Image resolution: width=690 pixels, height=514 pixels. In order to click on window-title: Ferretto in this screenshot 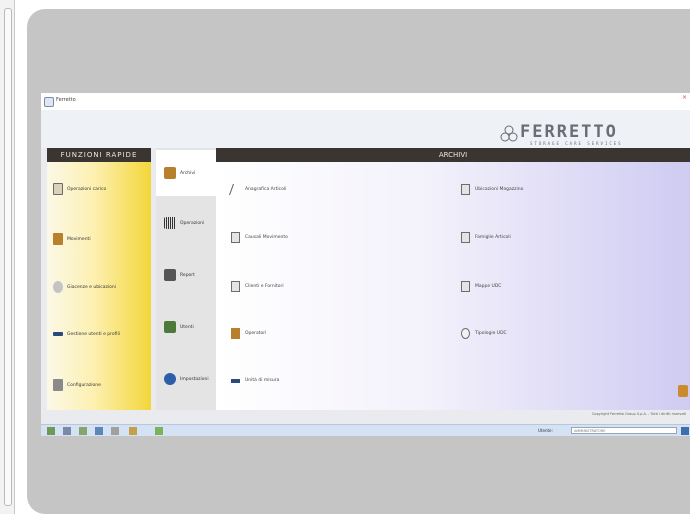, I will do `click(66, 100)`.